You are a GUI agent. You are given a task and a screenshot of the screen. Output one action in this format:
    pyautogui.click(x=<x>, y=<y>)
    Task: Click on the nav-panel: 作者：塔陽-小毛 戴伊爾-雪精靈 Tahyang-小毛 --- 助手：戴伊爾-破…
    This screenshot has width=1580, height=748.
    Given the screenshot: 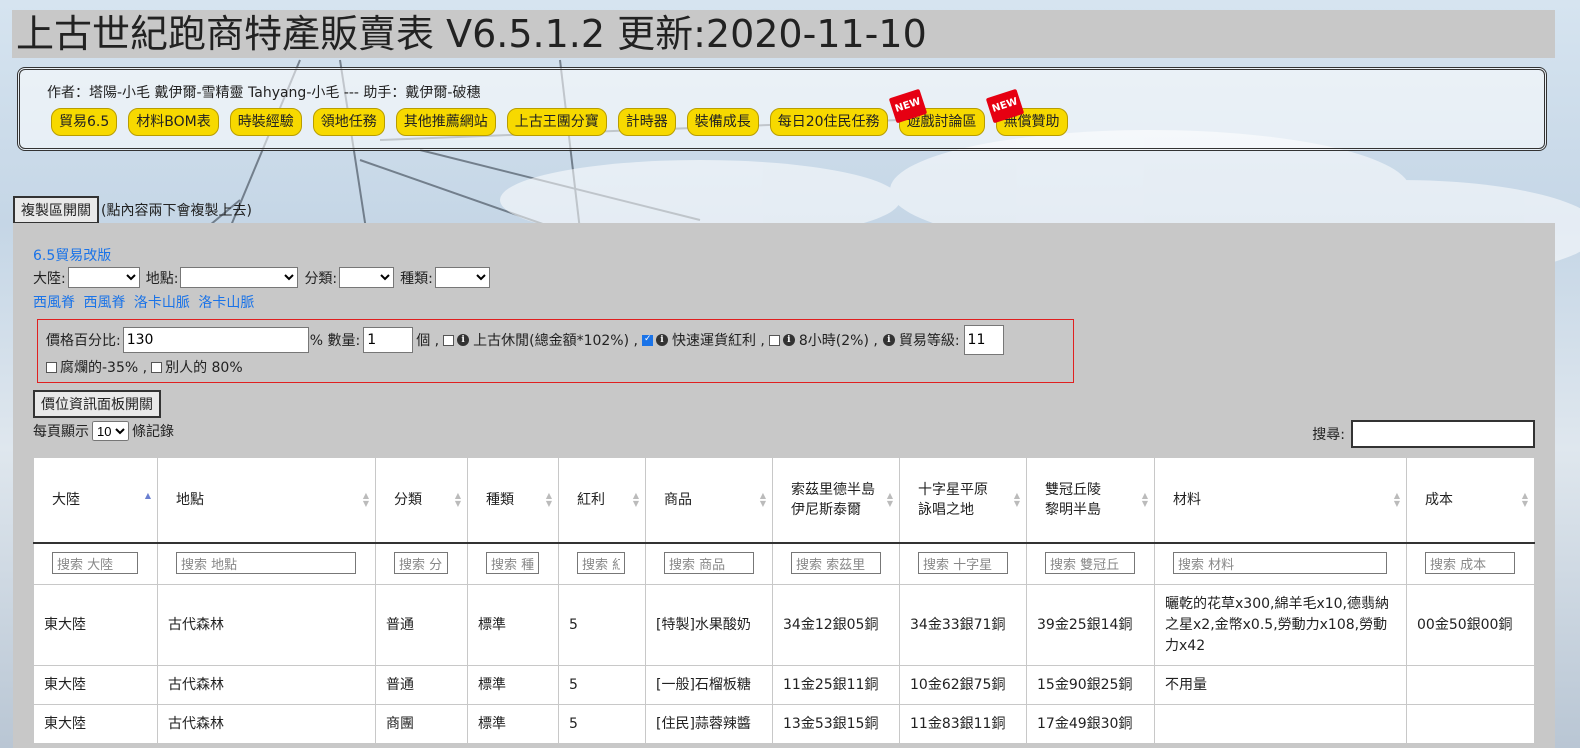 What is the action you would take?
    pyautogui.click(x=782, y=109)
    